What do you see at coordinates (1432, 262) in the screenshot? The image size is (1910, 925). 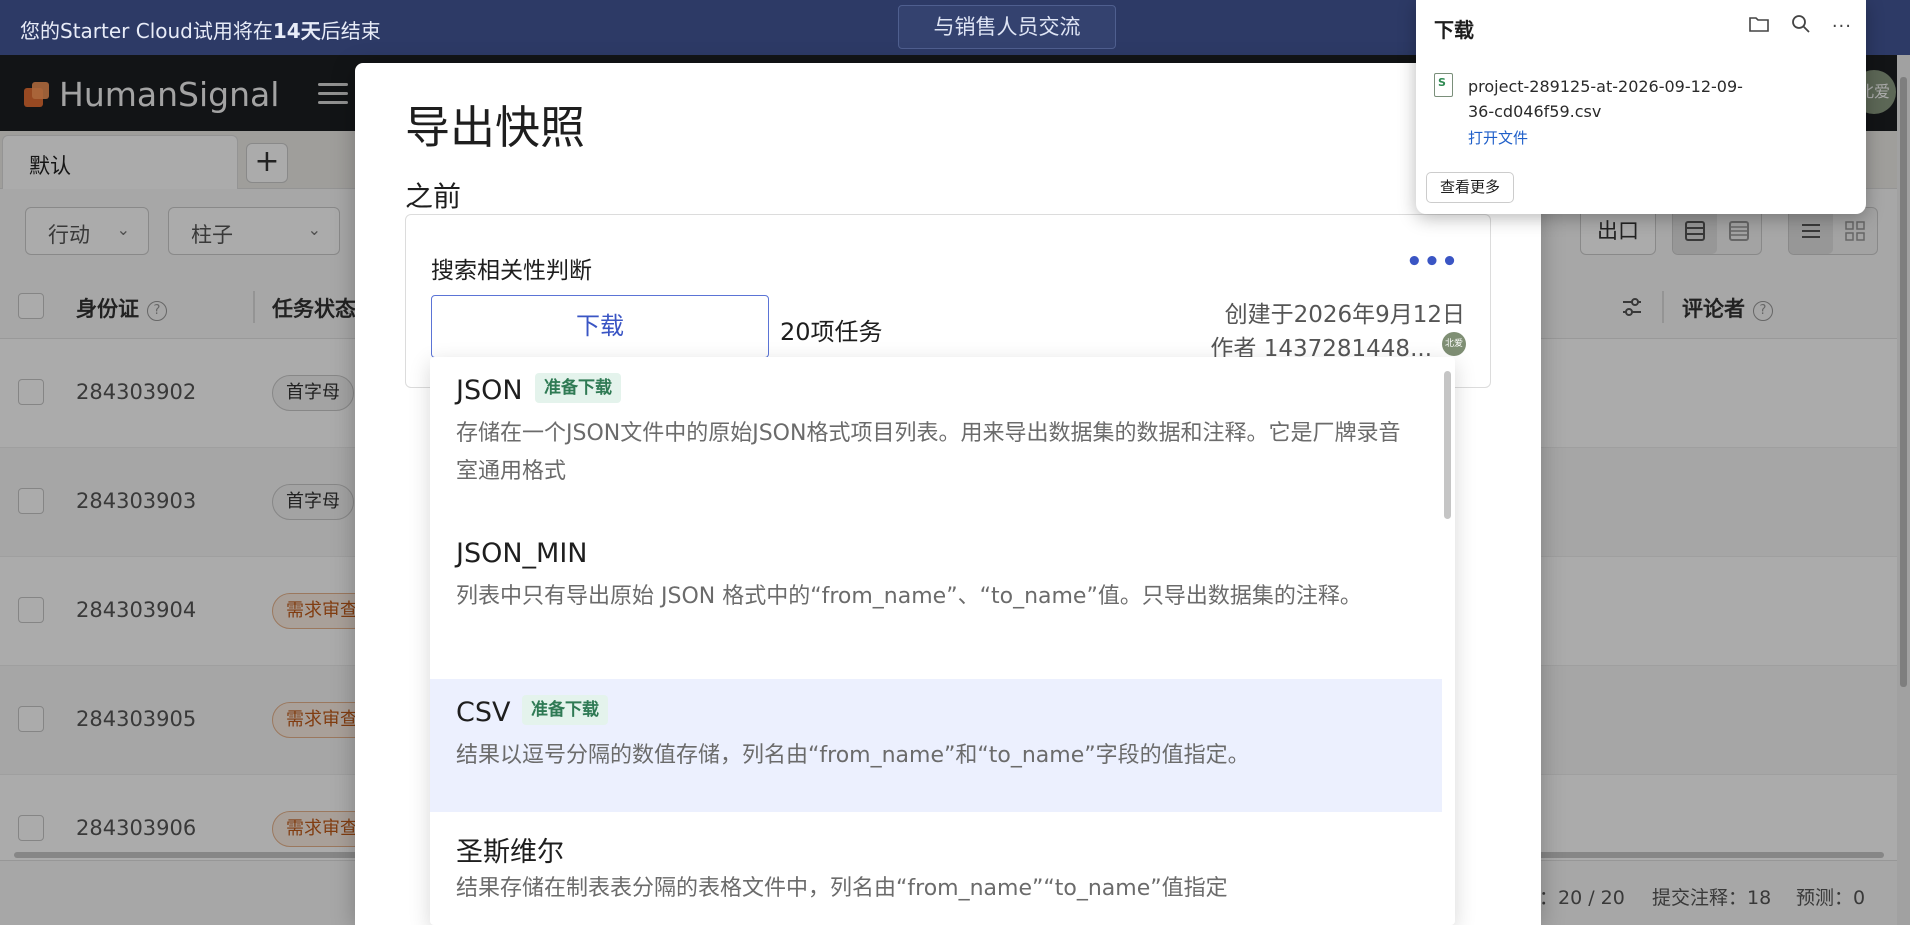 I see `more-options-icon: •••` at bounding box center [1432, 262].